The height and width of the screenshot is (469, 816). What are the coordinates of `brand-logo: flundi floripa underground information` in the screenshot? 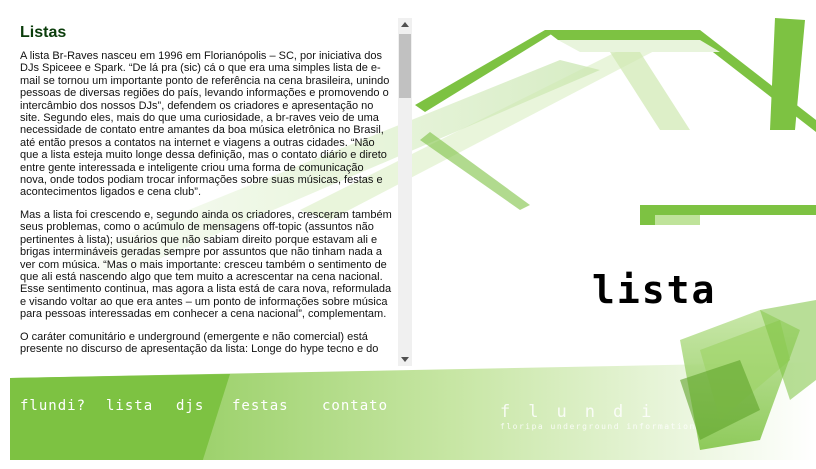 It's located at (598, 416).